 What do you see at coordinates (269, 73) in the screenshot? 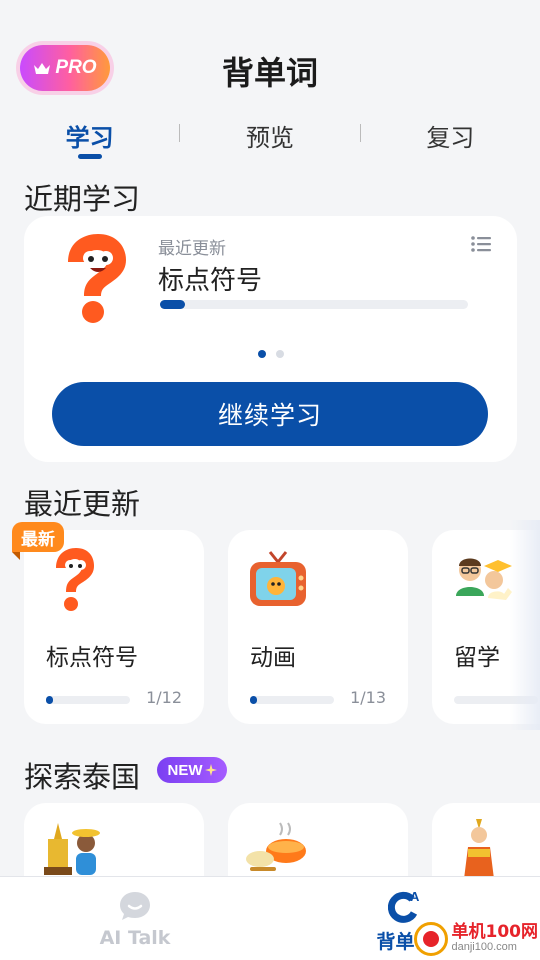
I see `page-title: 背单词` at bounding box center [269, 73].